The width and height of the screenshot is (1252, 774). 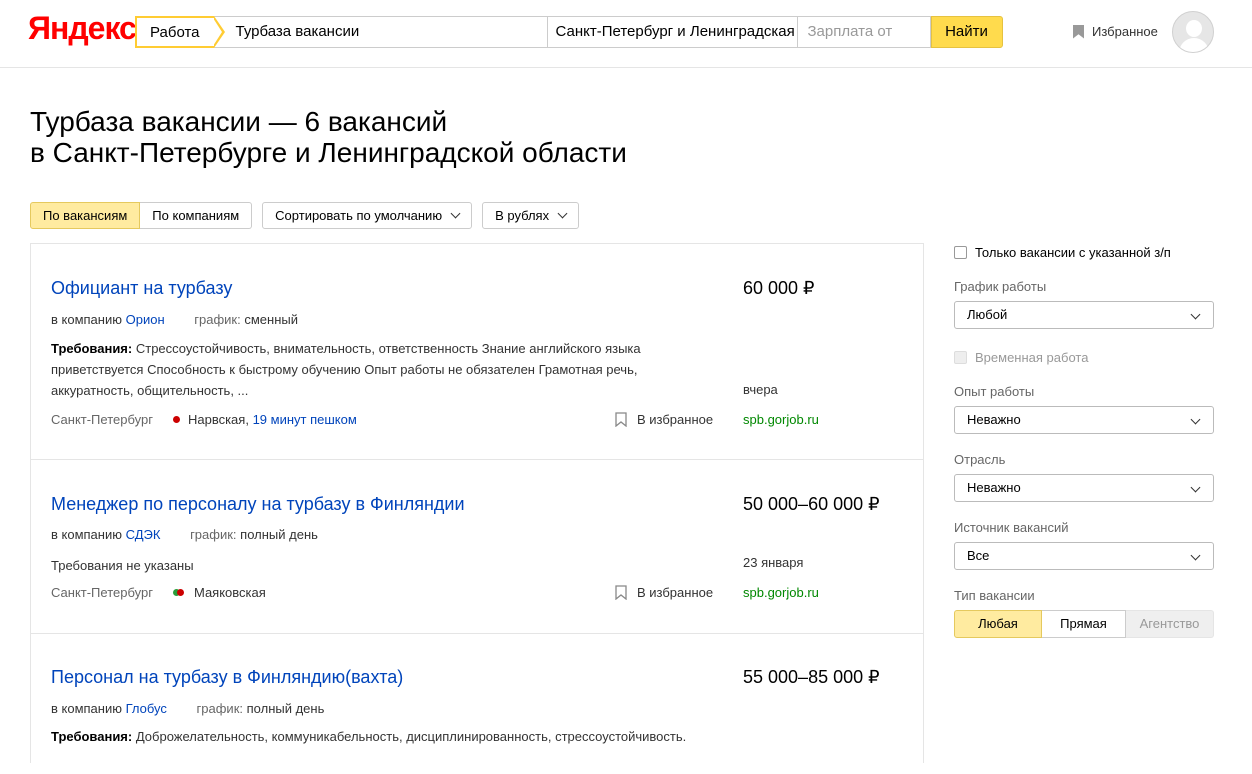 I want to click on by-companies-button: По компаниям, so click(x=196, y=215).